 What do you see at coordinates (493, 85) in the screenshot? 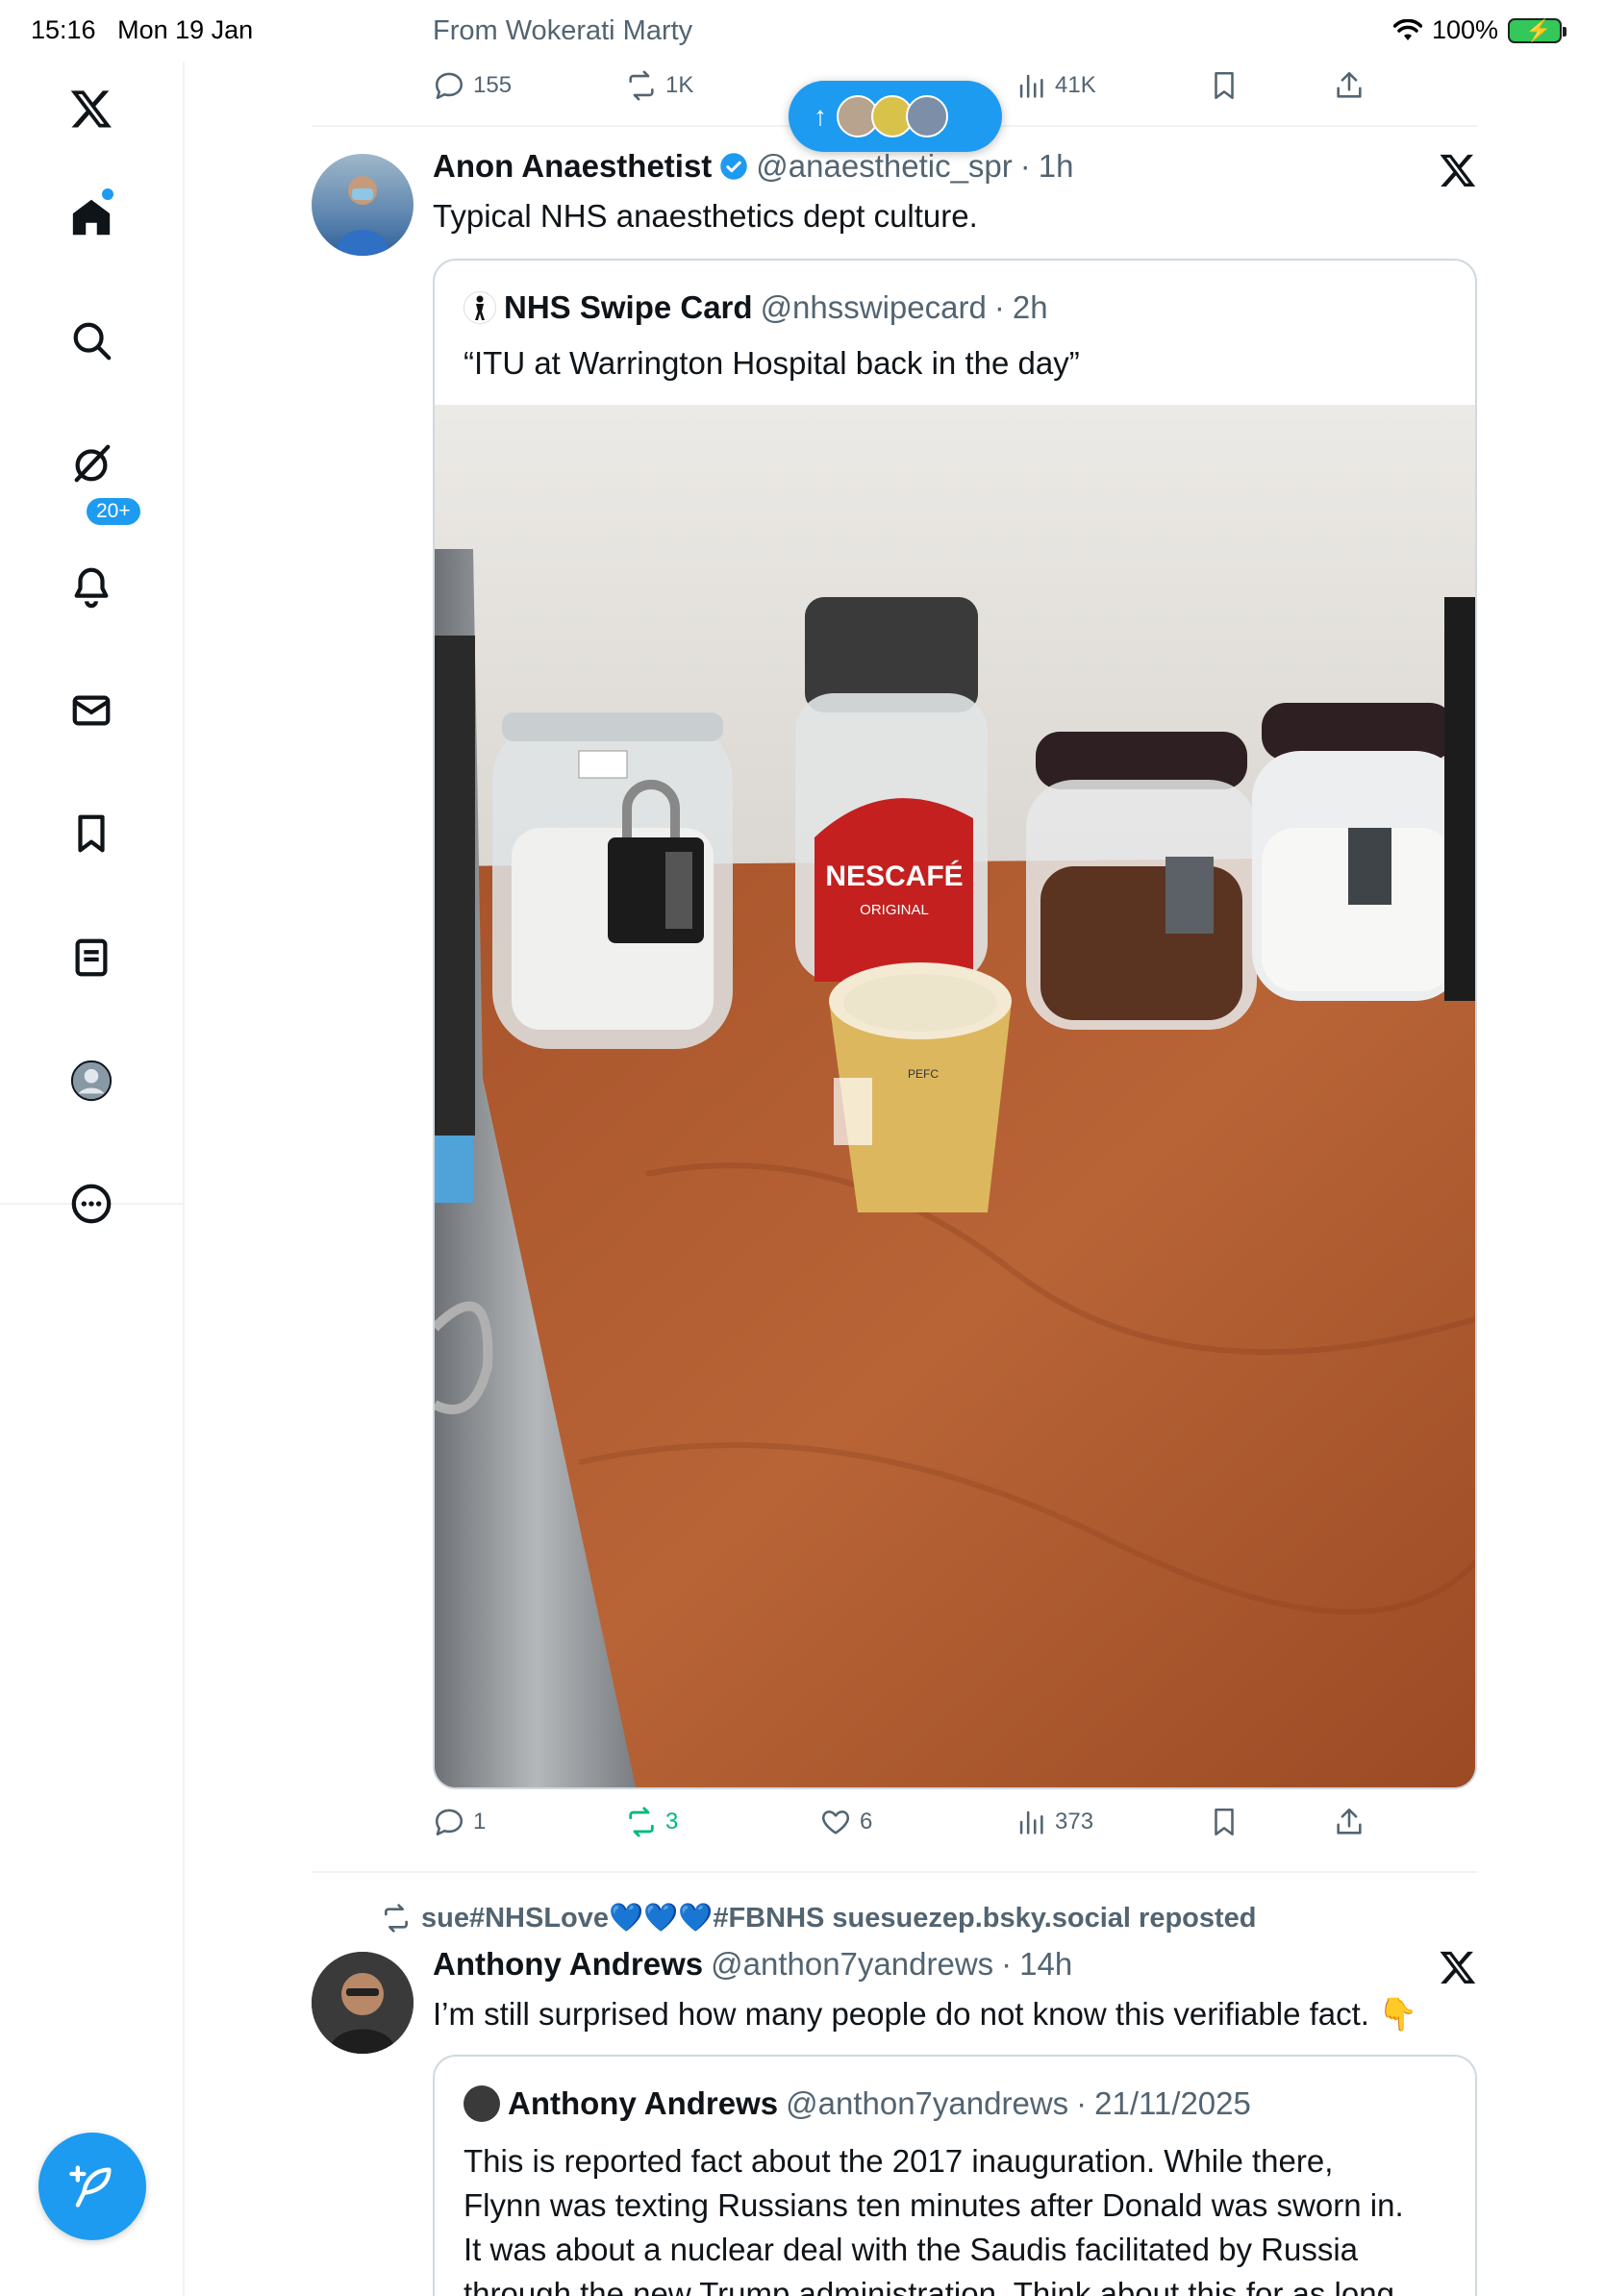
I see `reply-count: 155` at bounding box center [493, 85].